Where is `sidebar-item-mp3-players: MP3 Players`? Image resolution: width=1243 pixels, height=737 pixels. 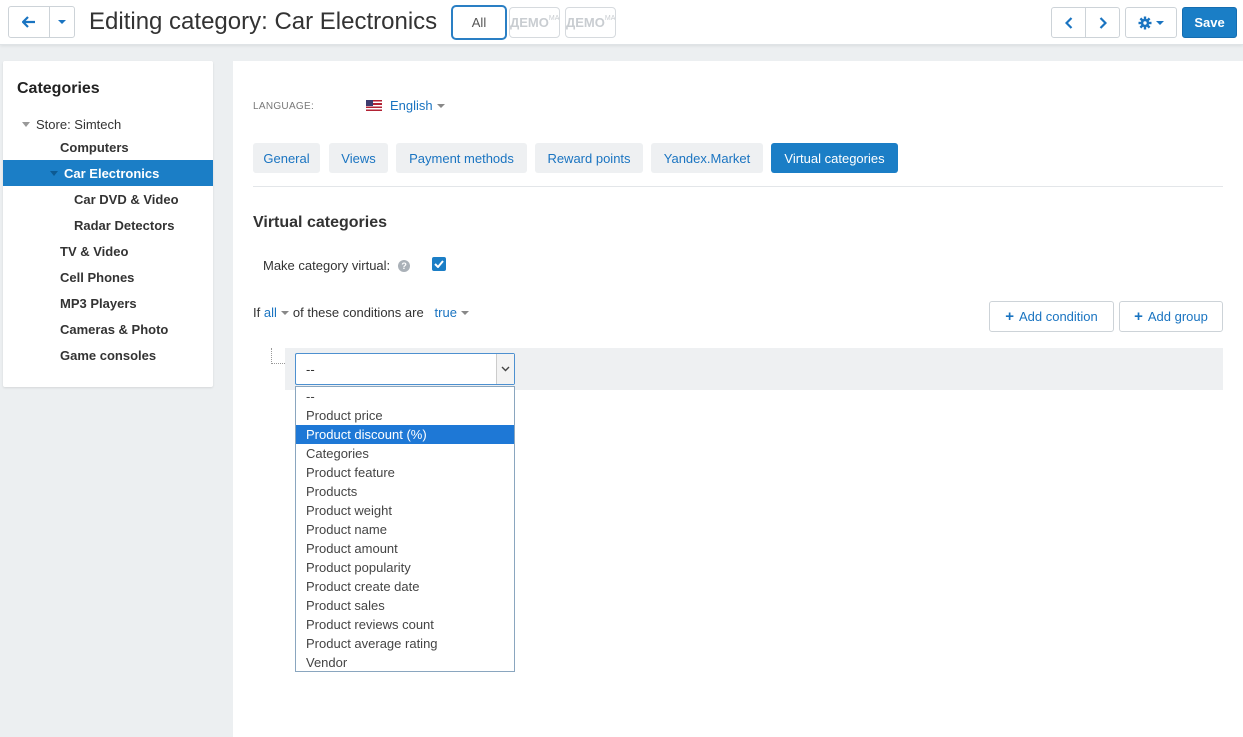 sidebar-item-mp3-players: MP3 Players is located at coordinates (108, 303).